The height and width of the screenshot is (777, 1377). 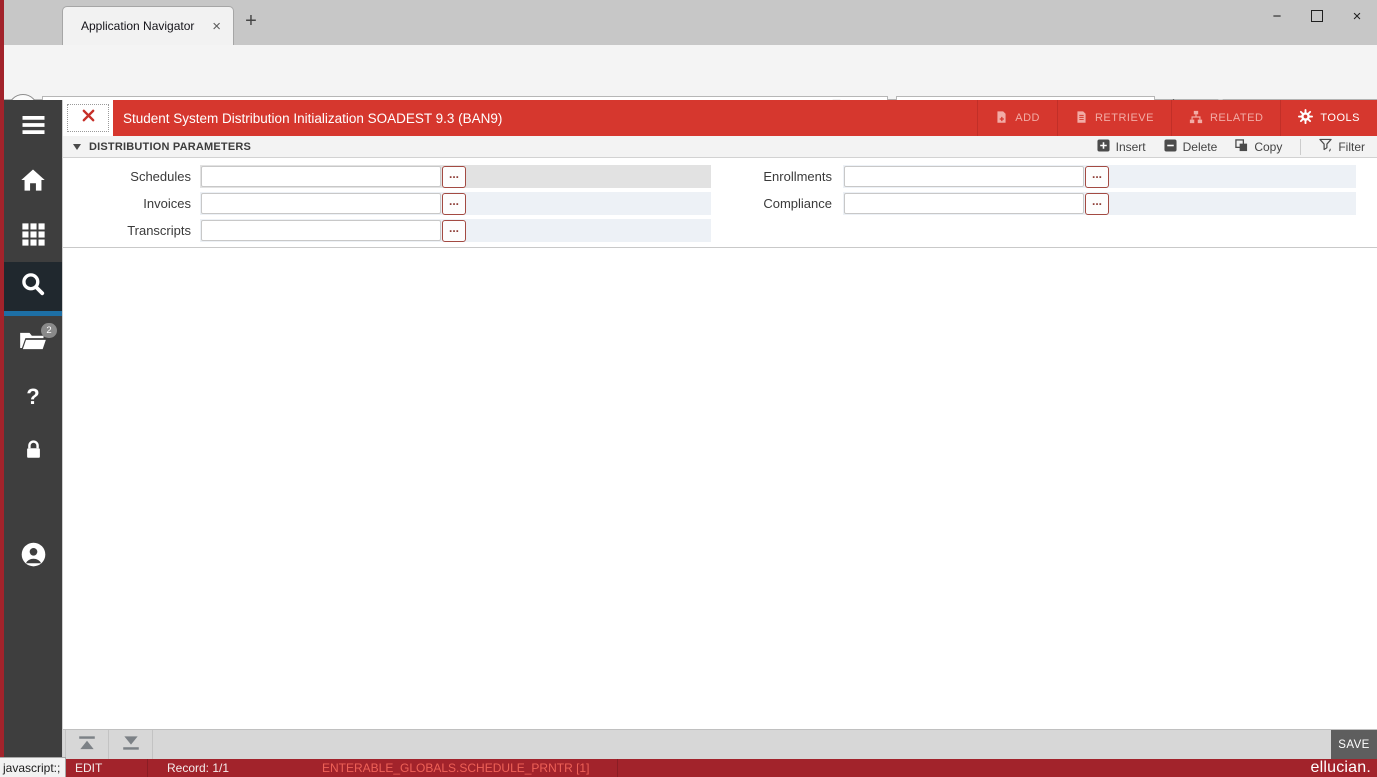 I want to click on app-sidebar: 2 ?, so click(x=33, y=429).